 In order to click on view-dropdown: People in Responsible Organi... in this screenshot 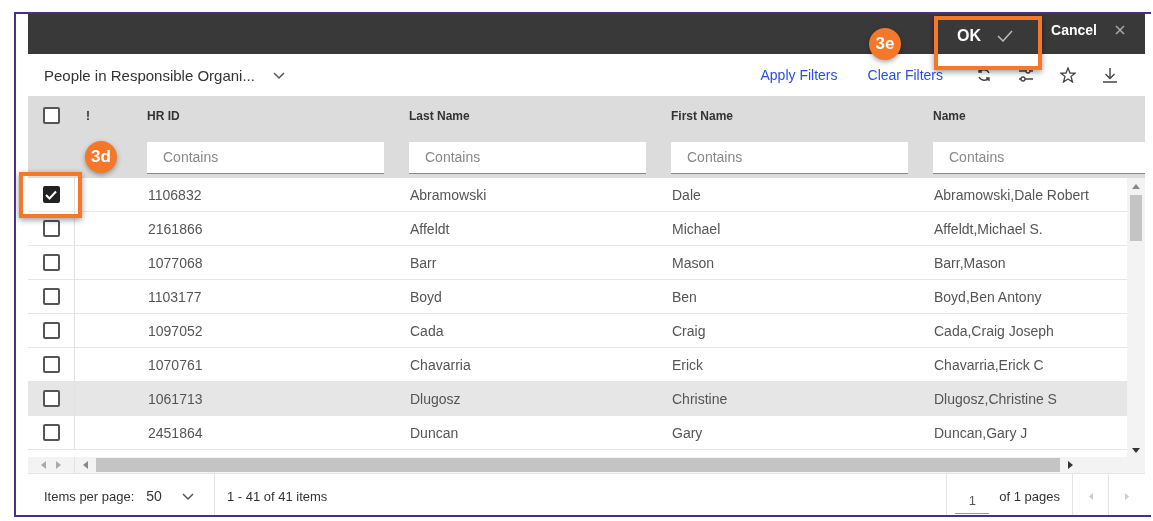, I will do `click(164, 75)`.